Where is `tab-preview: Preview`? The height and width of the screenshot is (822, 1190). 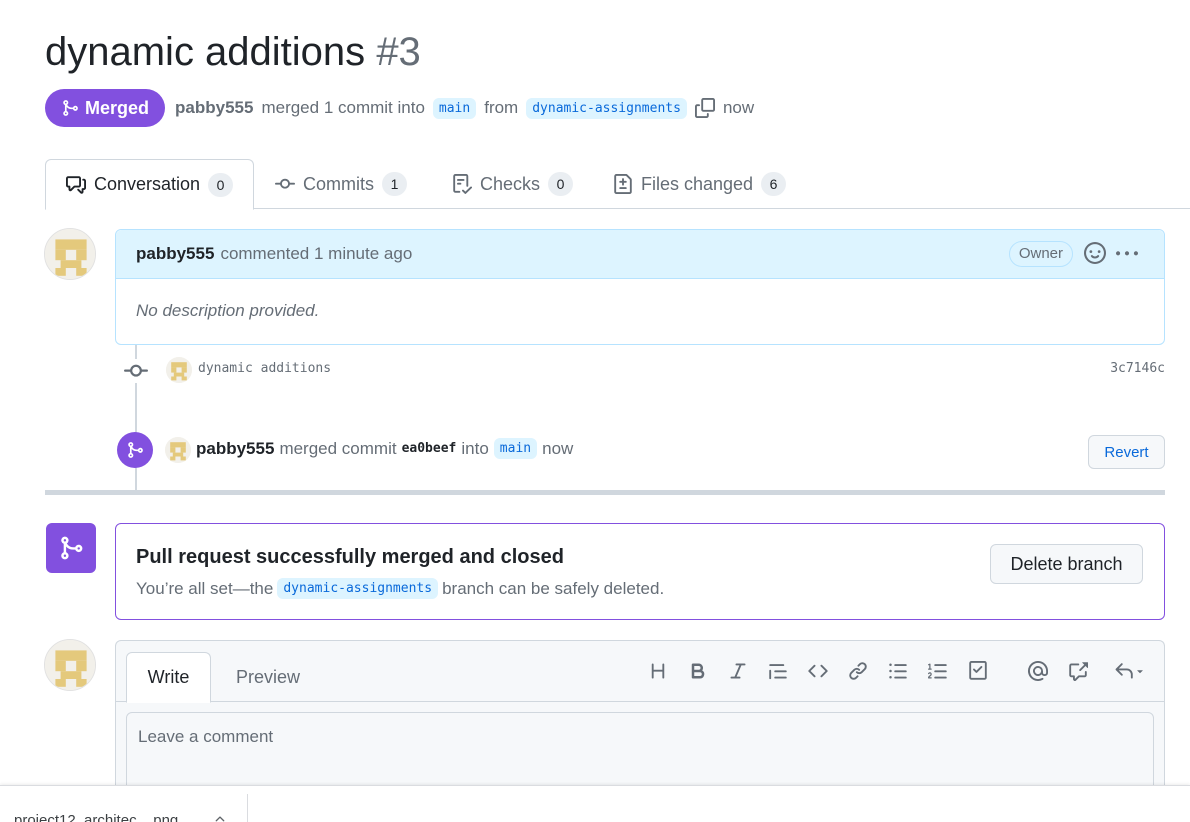 tab-preview: Preview is located at coordinates (268, 677).